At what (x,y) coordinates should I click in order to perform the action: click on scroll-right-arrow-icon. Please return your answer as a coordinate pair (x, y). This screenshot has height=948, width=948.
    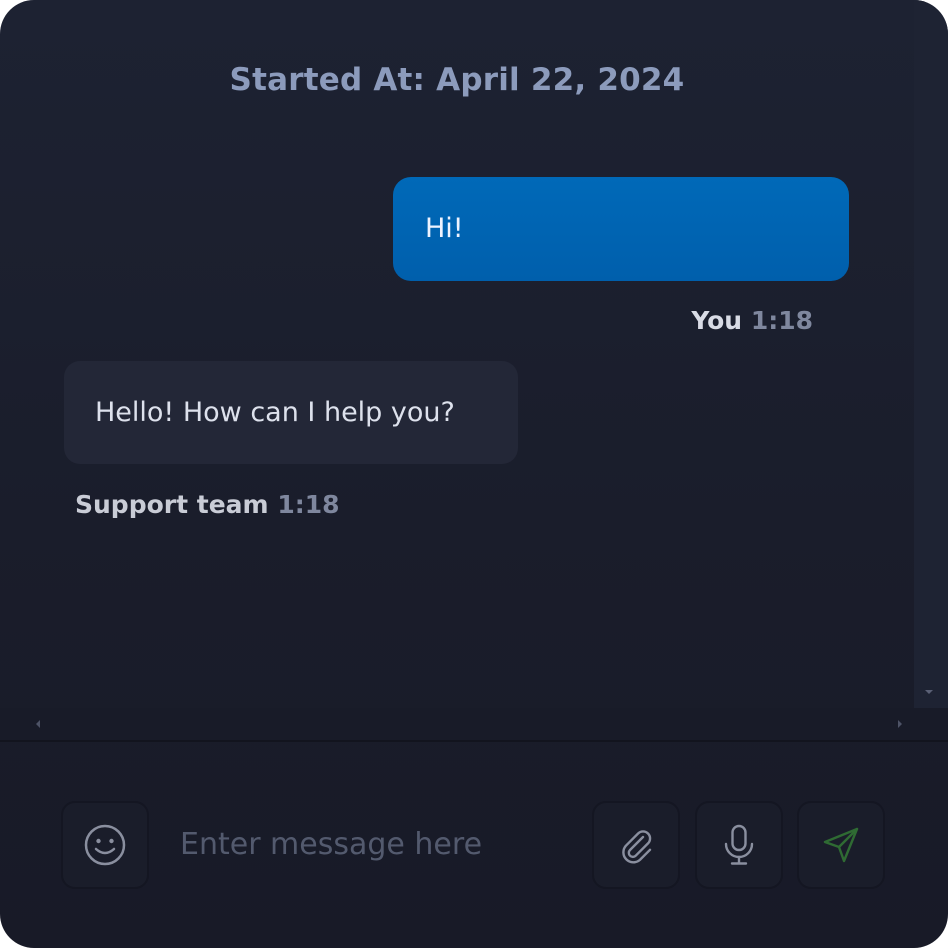
    Looking at the image, I should click on (900, 724).